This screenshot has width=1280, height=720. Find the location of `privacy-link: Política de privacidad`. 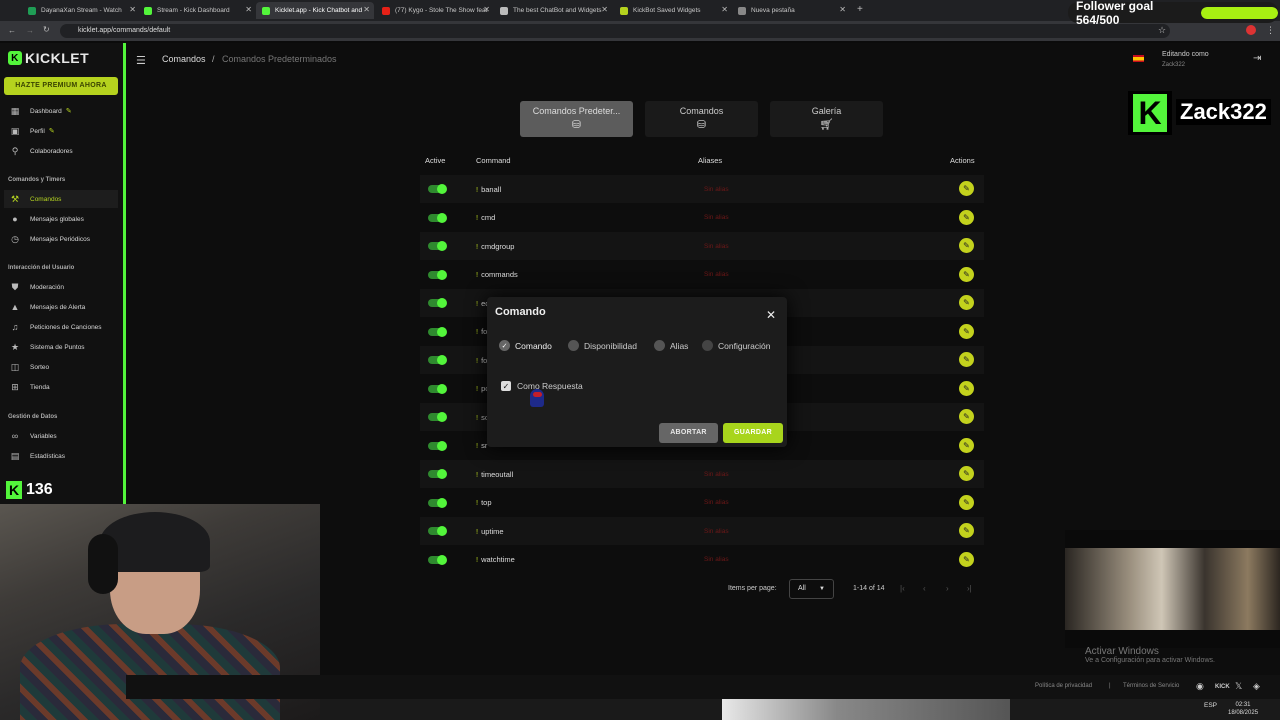

privacy-link: Política de privacidad is located at coordinates (1063, 686).